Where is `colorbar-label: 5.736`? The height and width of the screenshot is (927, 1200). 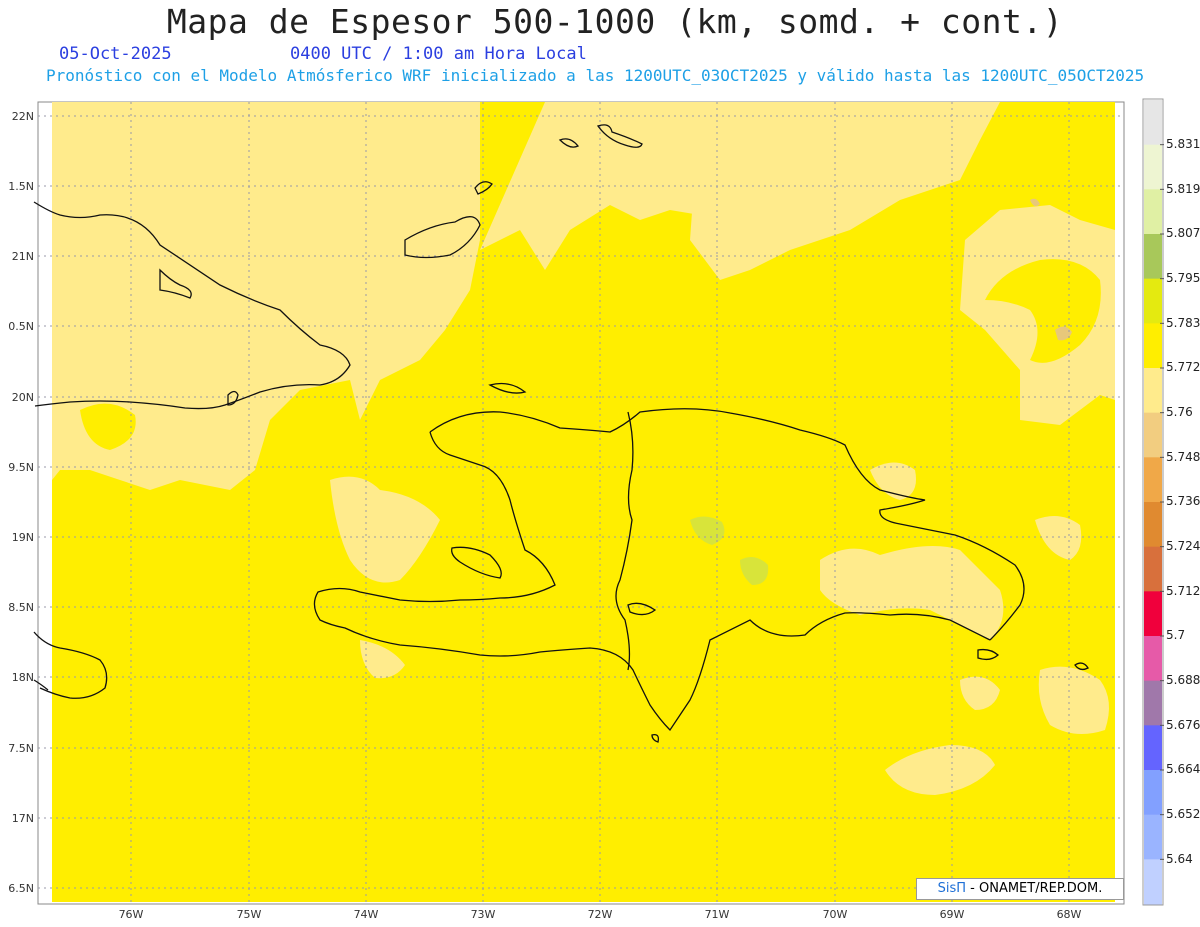
colorbar-label: 5.736 is located at coordinates (1183, 501).